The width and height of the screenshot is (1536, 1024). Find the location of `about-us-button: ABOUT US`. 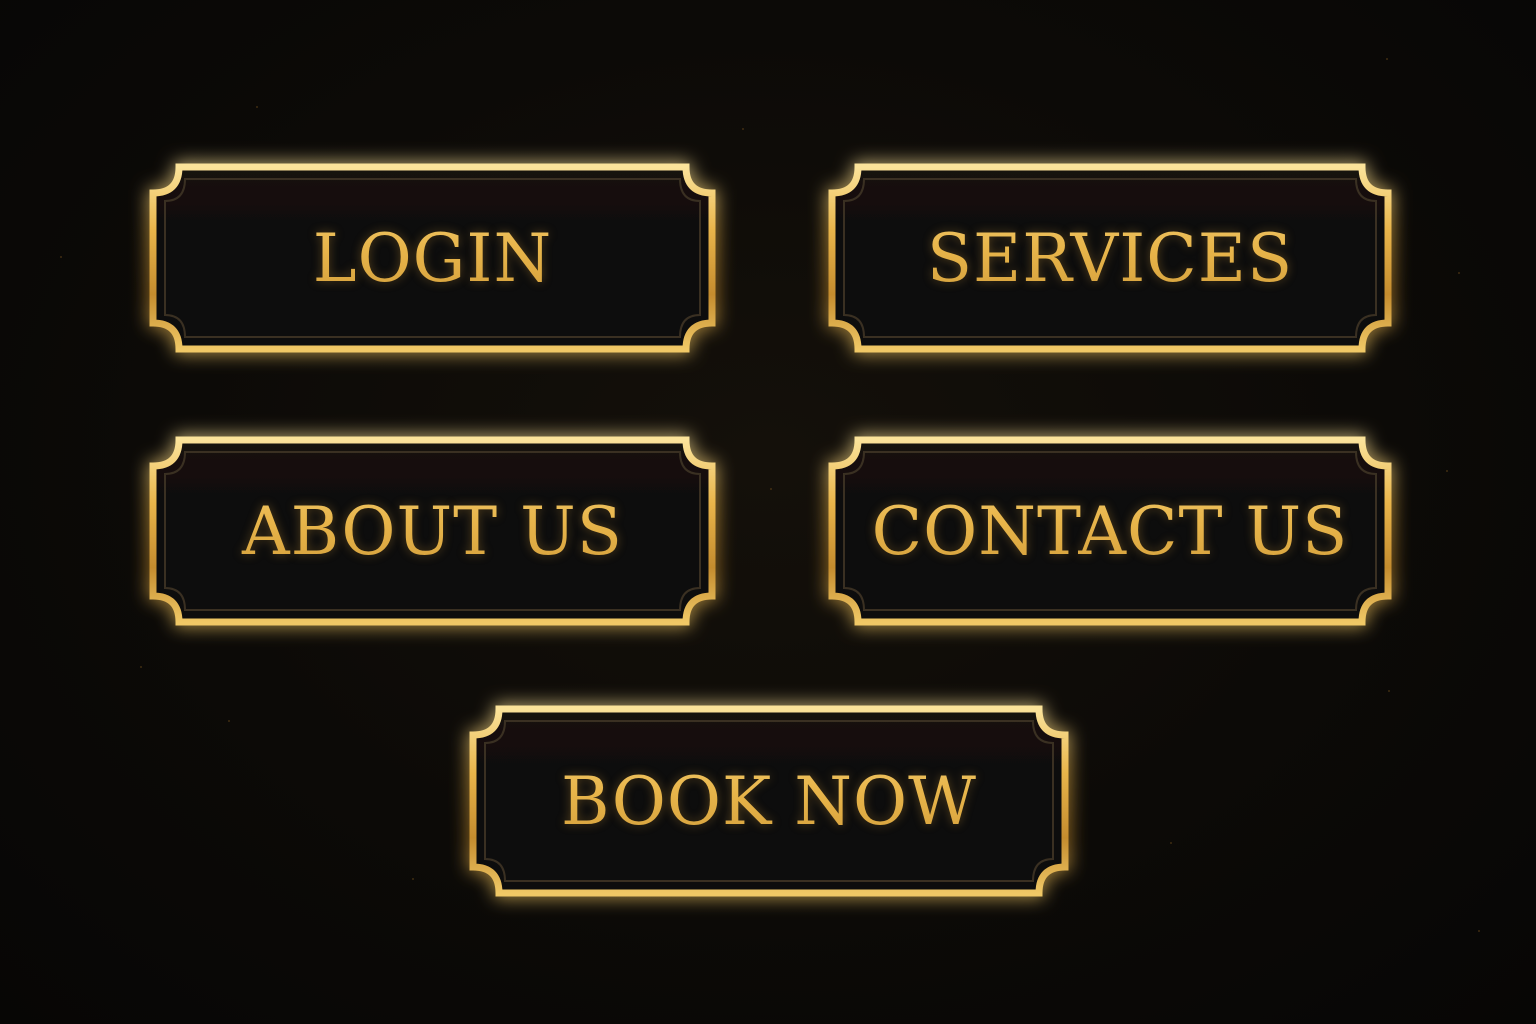

about-us-button: ABOUT US is located at coordinates (432, 531).